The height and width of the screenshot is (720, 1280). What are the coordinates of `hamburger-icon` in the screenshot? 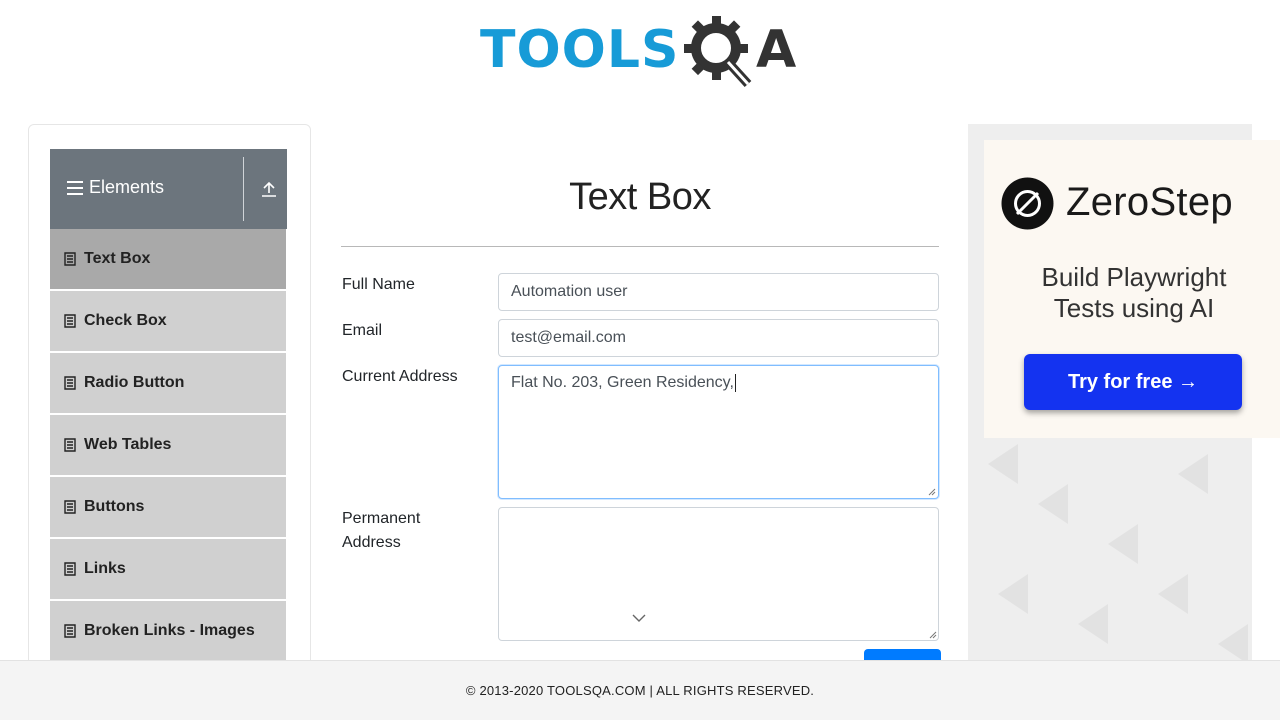 It's located at (75, 188).